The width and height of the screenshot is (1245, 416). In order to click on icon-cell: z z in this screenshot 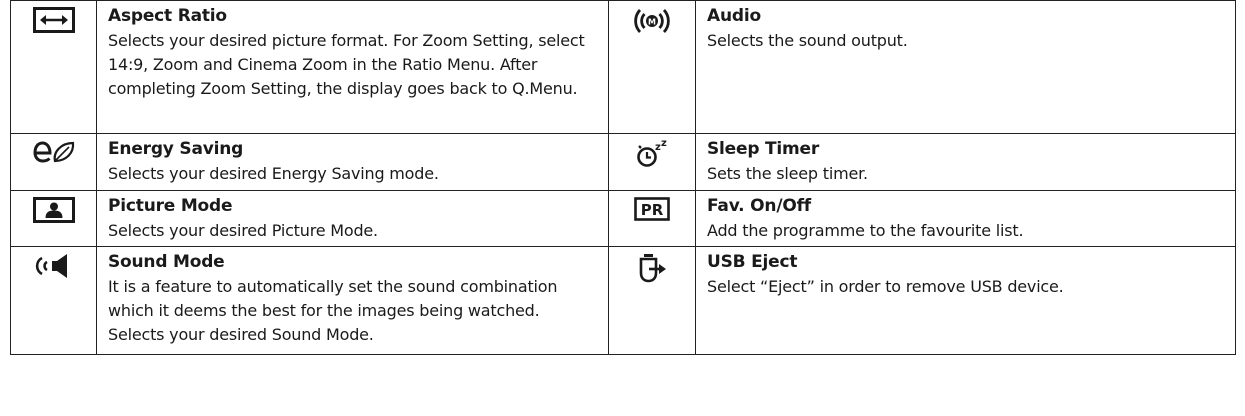, I will do `click(652, 162)`.